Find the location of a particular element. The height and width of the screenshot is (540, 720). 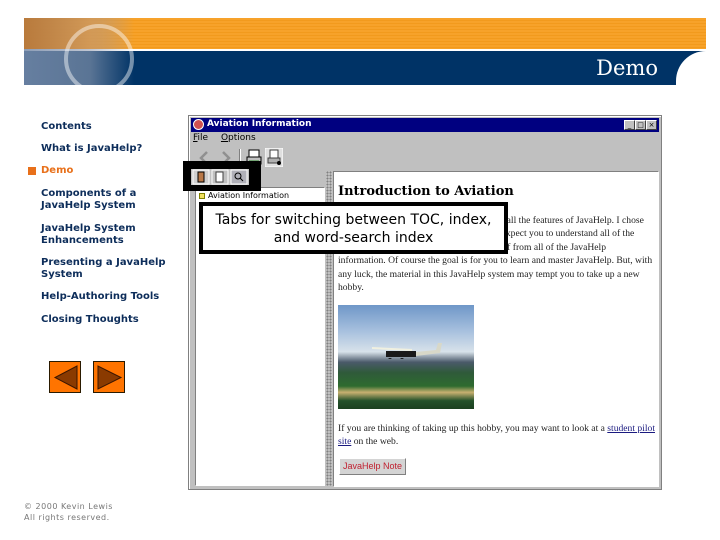

tabs-highlight-box is located at coordinates (222, 176).